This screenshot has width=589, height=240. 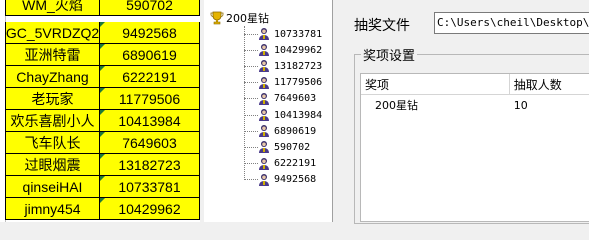 I want to click on tree-item-label: 13182723, so click(x=298, y=66).